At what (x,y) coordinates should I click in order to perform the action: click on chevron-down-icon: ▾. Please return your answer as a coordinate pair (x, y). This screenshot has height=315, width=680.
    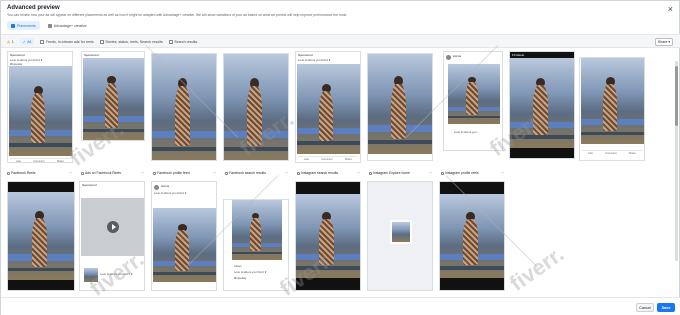
    Looking at the image, I should click on (669, 42).